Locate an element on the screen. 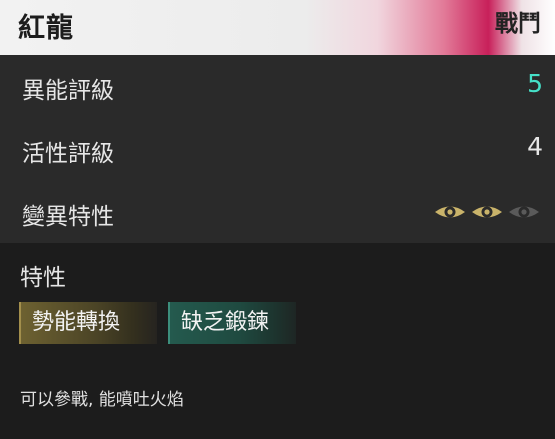 The image size is (555, 439). trait-tag-lack-of-training: 缺乏鍛鍊 is located at coordinates (232, 323).